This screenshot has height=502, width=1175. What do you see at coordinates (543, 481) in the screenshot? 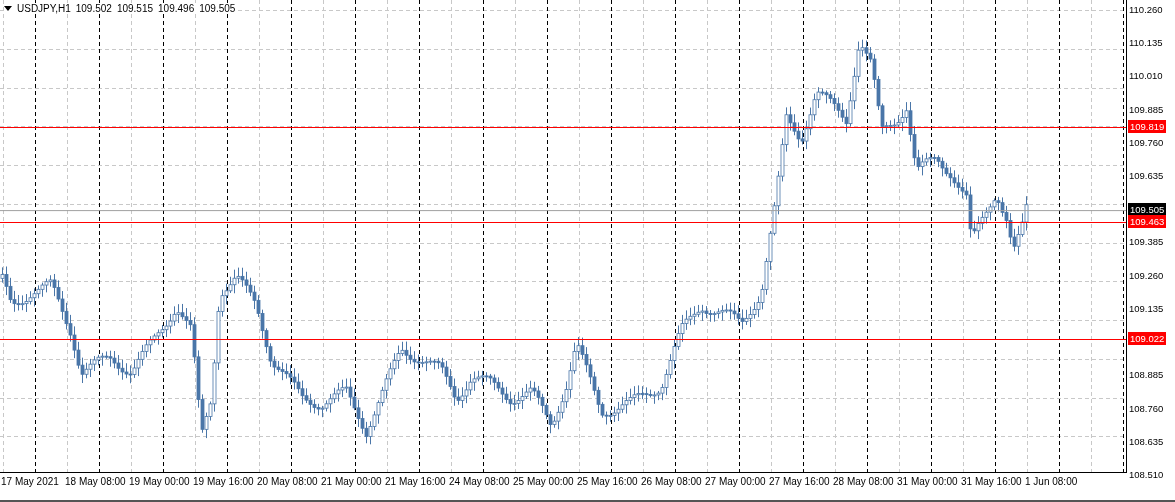
I see `time-label: 25 May 00:00` at bounding box center [543, 481].